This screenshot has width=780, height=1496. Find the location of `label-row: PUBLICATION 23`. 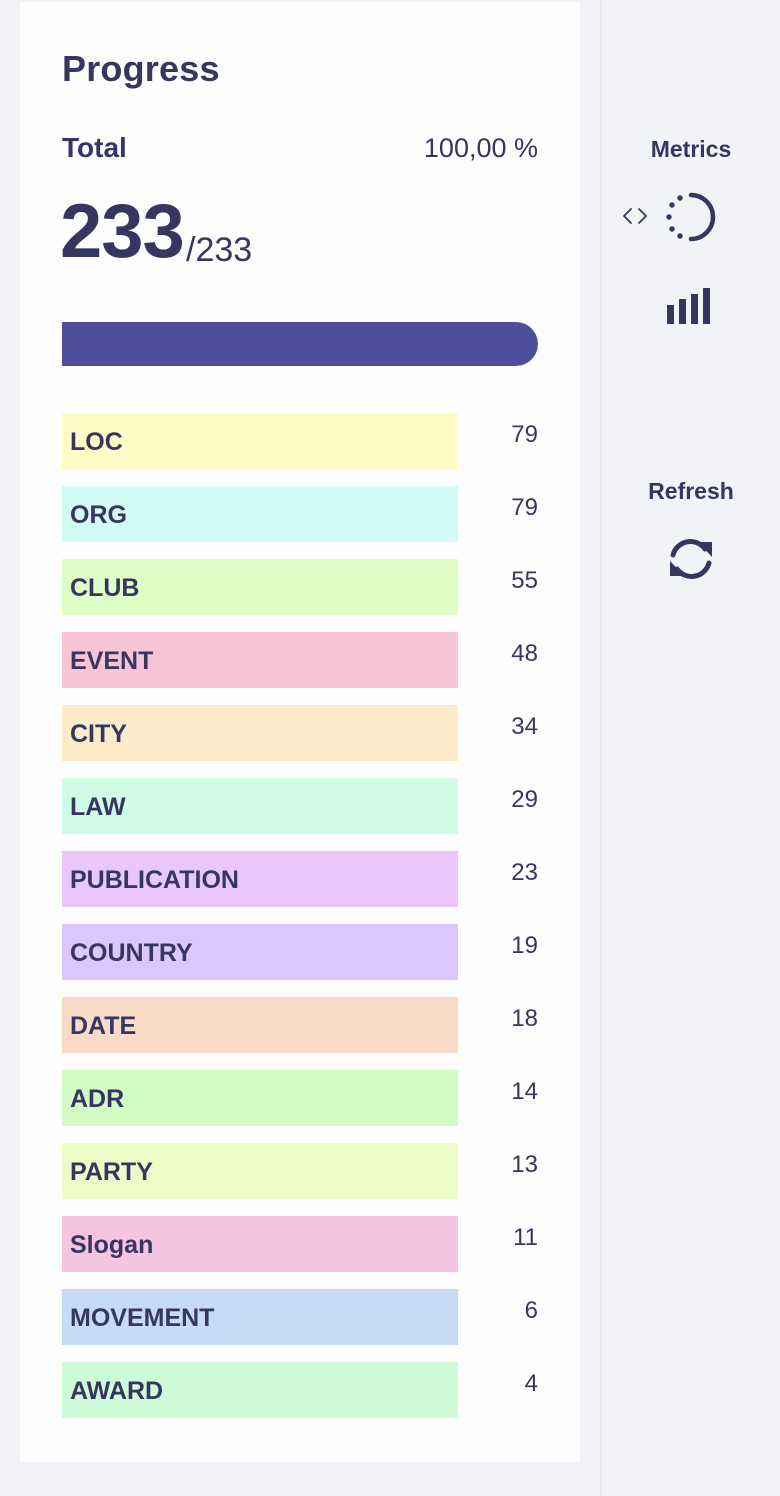

label-row: PUBLICATION 23 is located at coordinates (300, 887).